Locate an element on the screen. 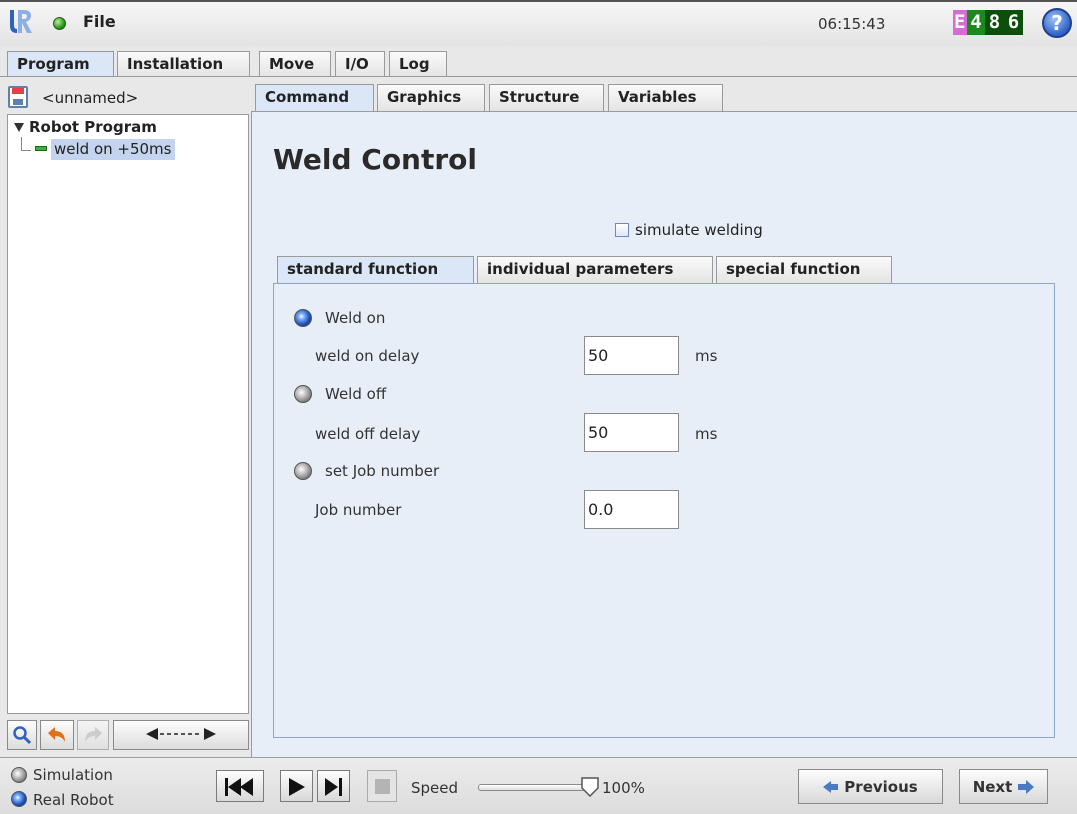  tab-log: Log is located at coordinates (418, 64).